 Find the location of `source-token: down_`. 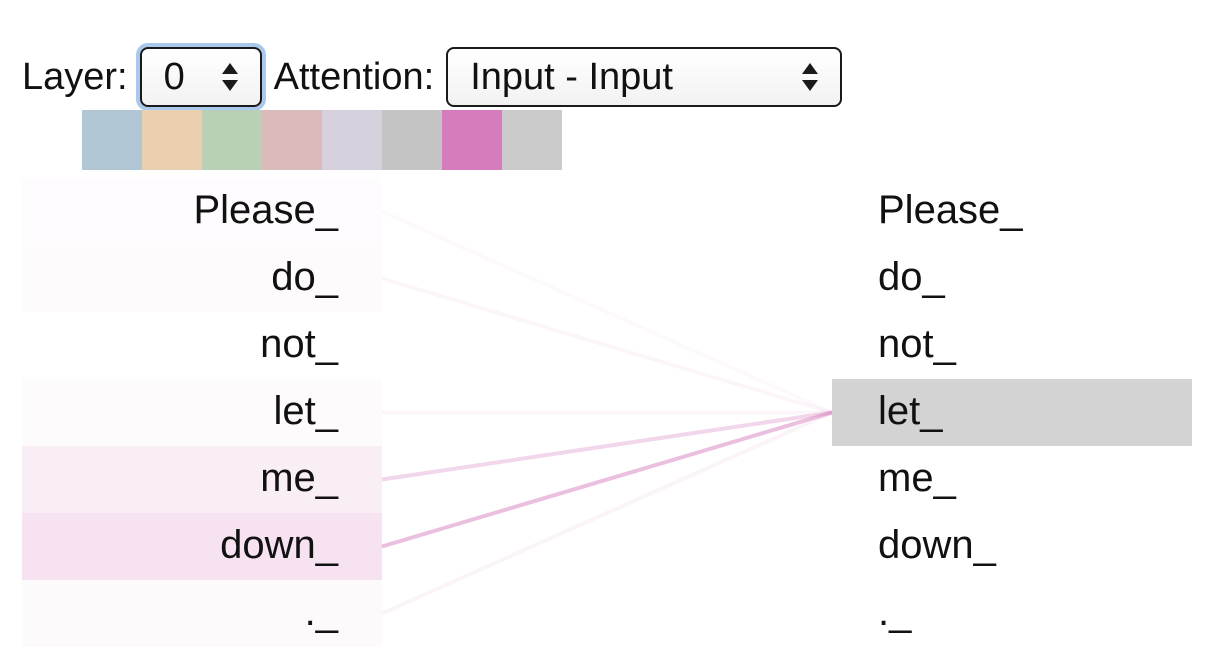

source-token: down_ is located at coordinates (202, 546).